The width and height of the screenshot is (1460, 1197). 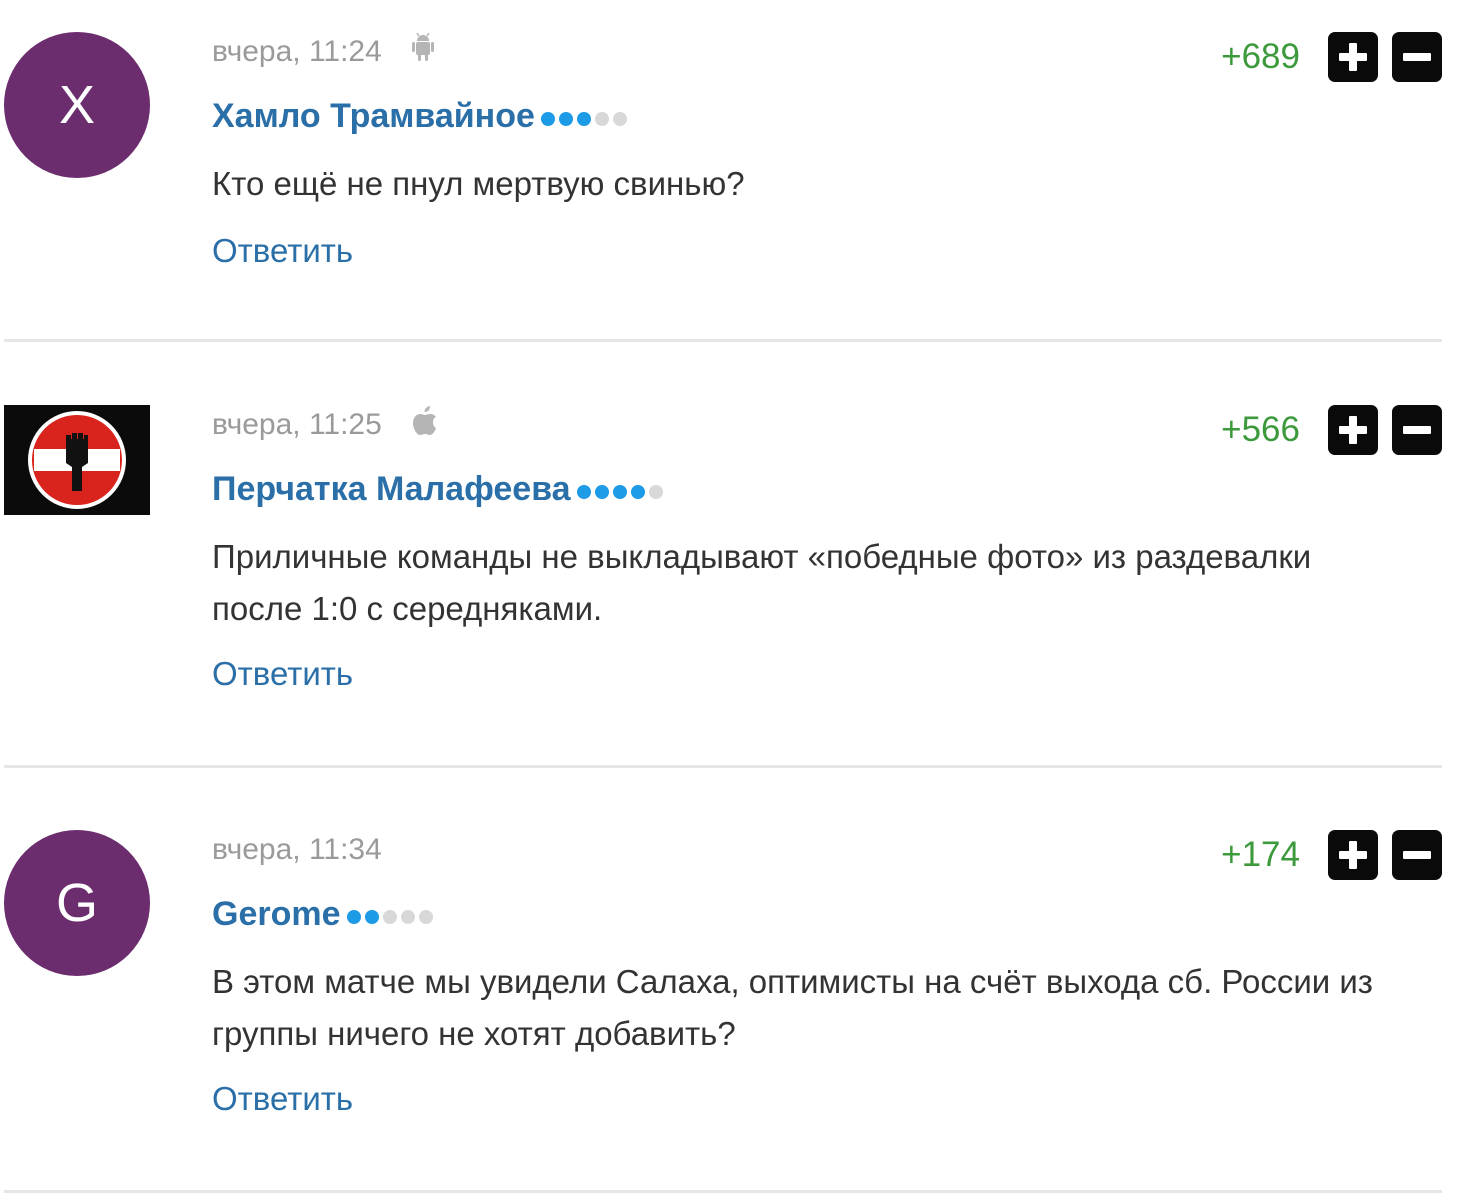 I want to click on score: +689, so click(x=1260, y=56).